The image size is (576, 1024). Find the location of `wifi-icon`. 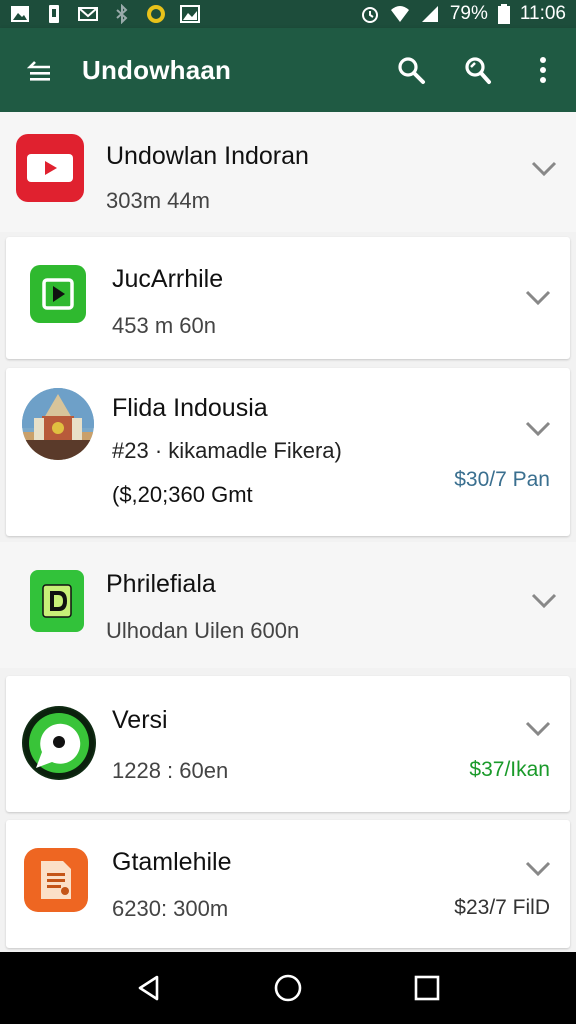

wifi-icon is located at coordinates (399, 14).